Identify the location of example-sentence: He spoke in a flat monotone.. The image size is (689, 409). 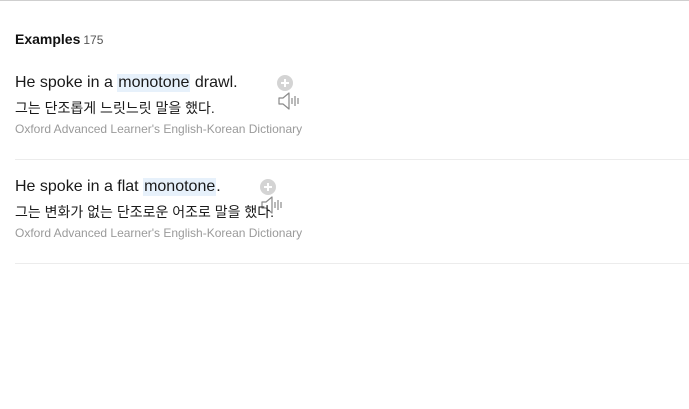
(352, 194).